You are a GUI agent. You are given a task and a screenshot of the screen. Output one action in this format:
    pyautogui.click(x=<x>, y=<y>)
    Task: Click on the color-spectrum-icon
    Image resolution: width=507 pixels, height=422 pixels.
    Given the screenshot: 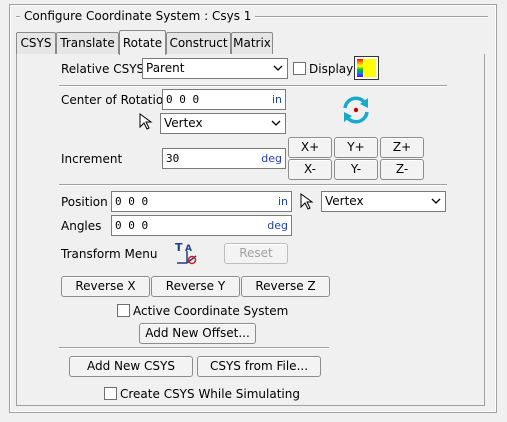 What is the action you would take?
    pyautogui.click(x=360, y=68)
    